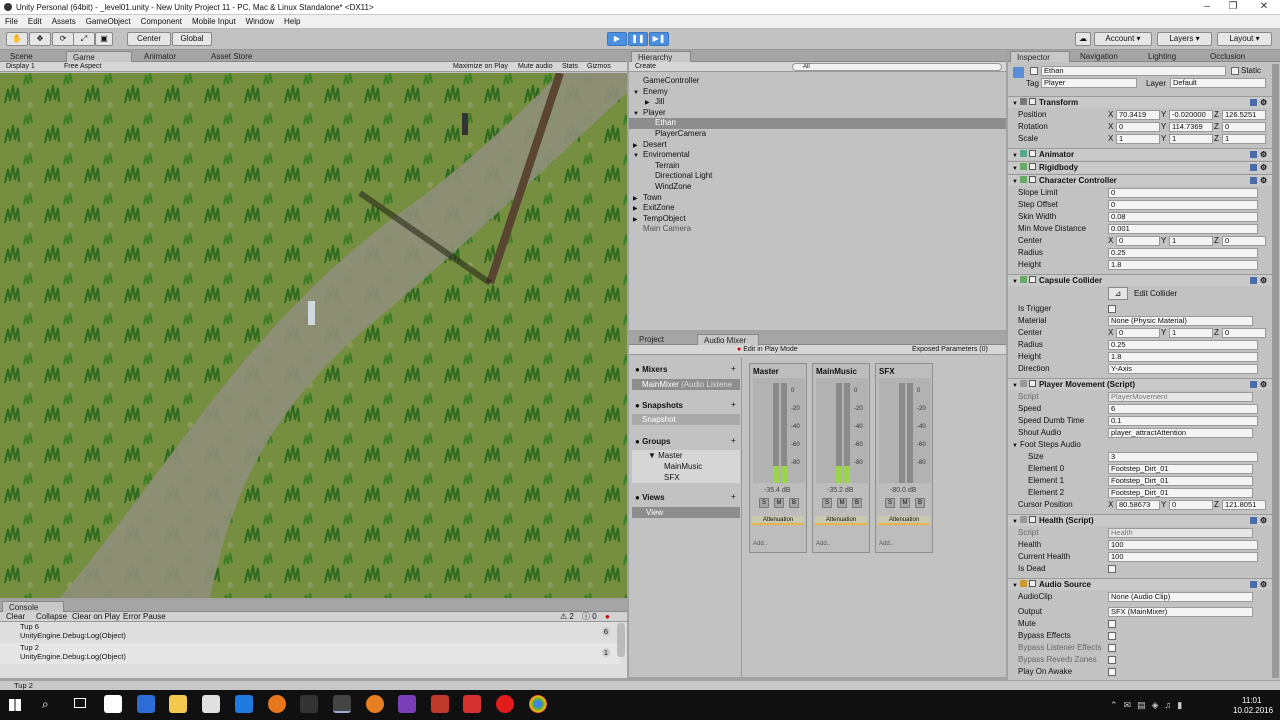  Describe the element at coordinates (1183, 217) in the screenshot. I see `property-field: 0.08` at that location.